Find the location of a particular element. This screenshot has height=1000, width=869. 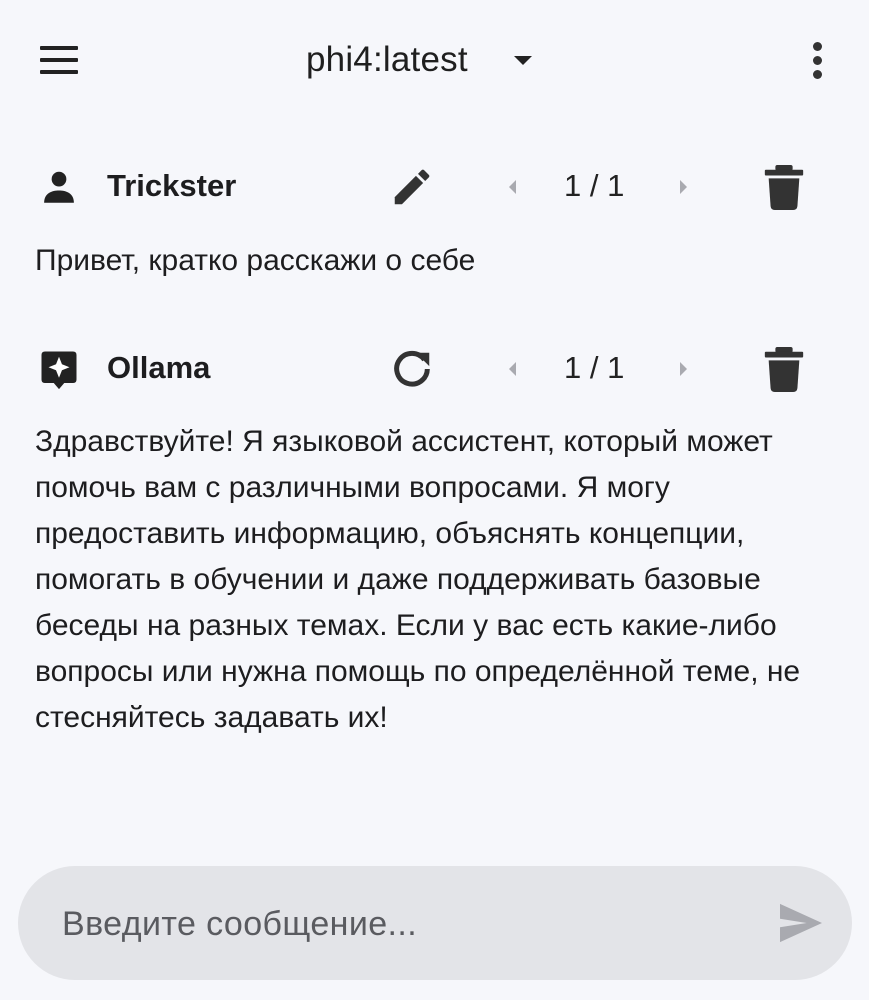

send-icon is located at coordinates (801, 923).